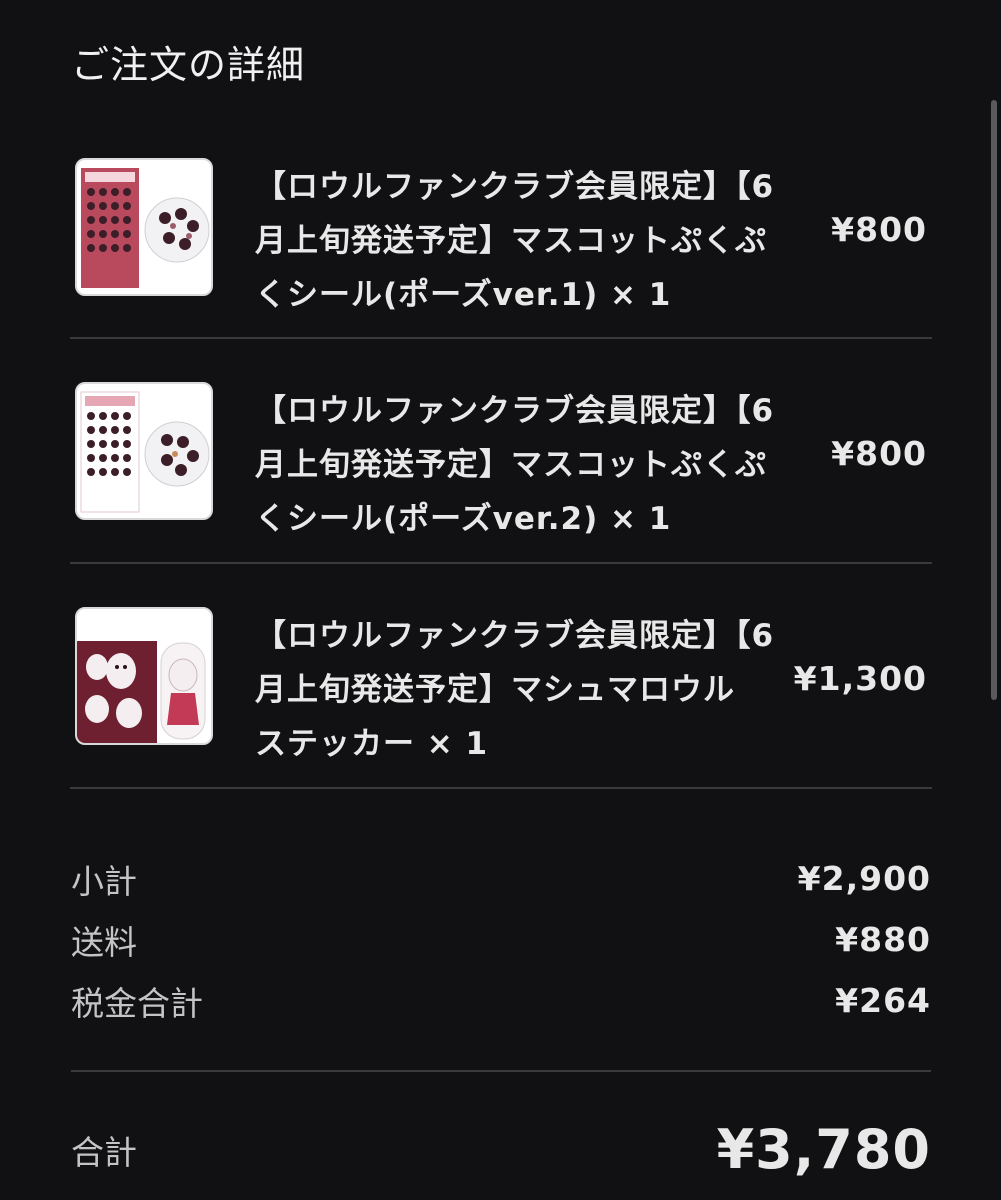 The image size is (1001, 1200). I want to click on scrollbar, so click(994, 400).